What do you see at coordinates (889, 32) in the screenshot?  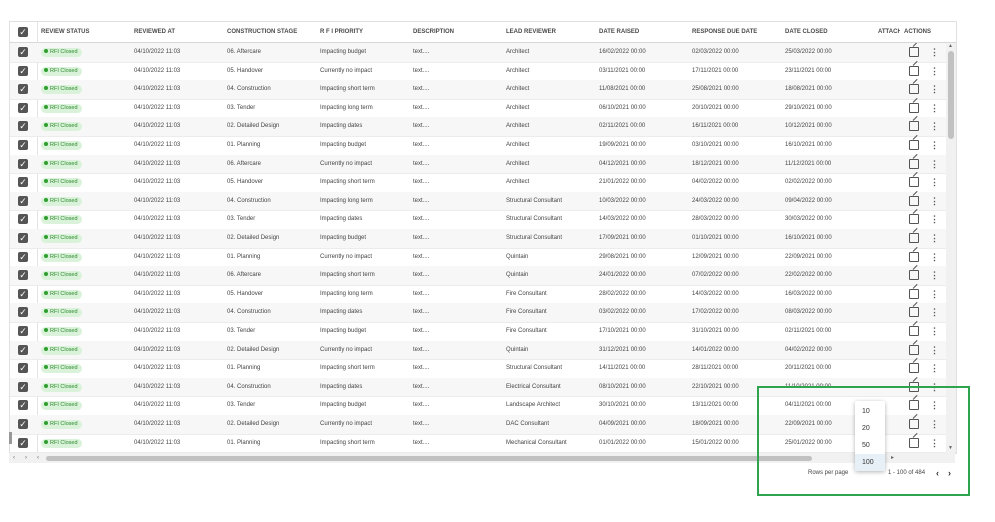 I see `col-attach: ATTACH` at bounding box center [889, 32].